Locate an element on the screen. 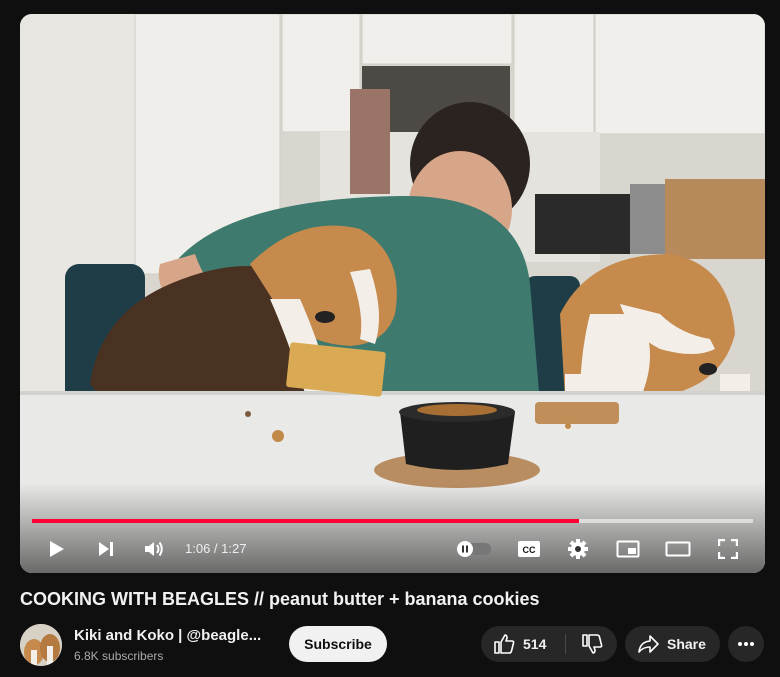 The height and width of the screenshot is (677, 780). miniplayer-button is located at coordinates (628, 549).